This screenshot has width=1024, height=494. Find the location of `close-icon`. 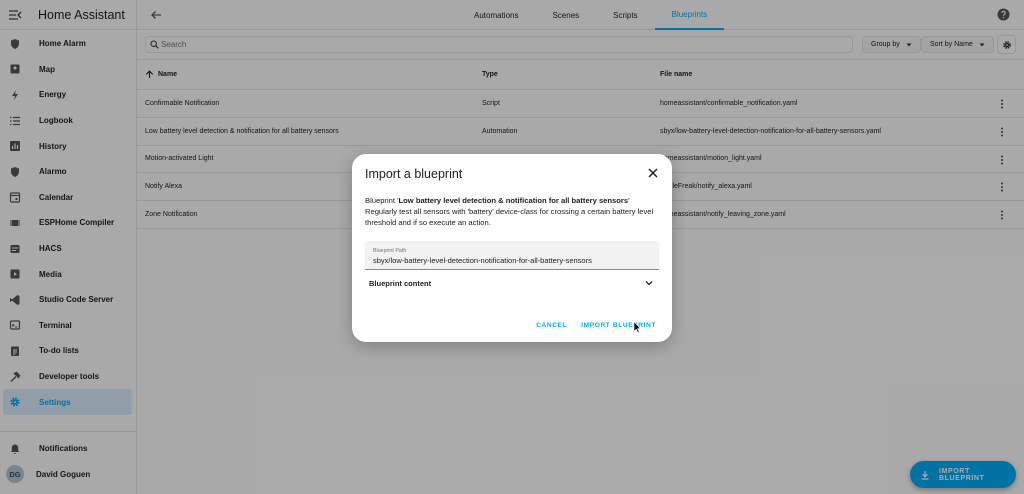

close-icon is located at coordinates (653, 173).